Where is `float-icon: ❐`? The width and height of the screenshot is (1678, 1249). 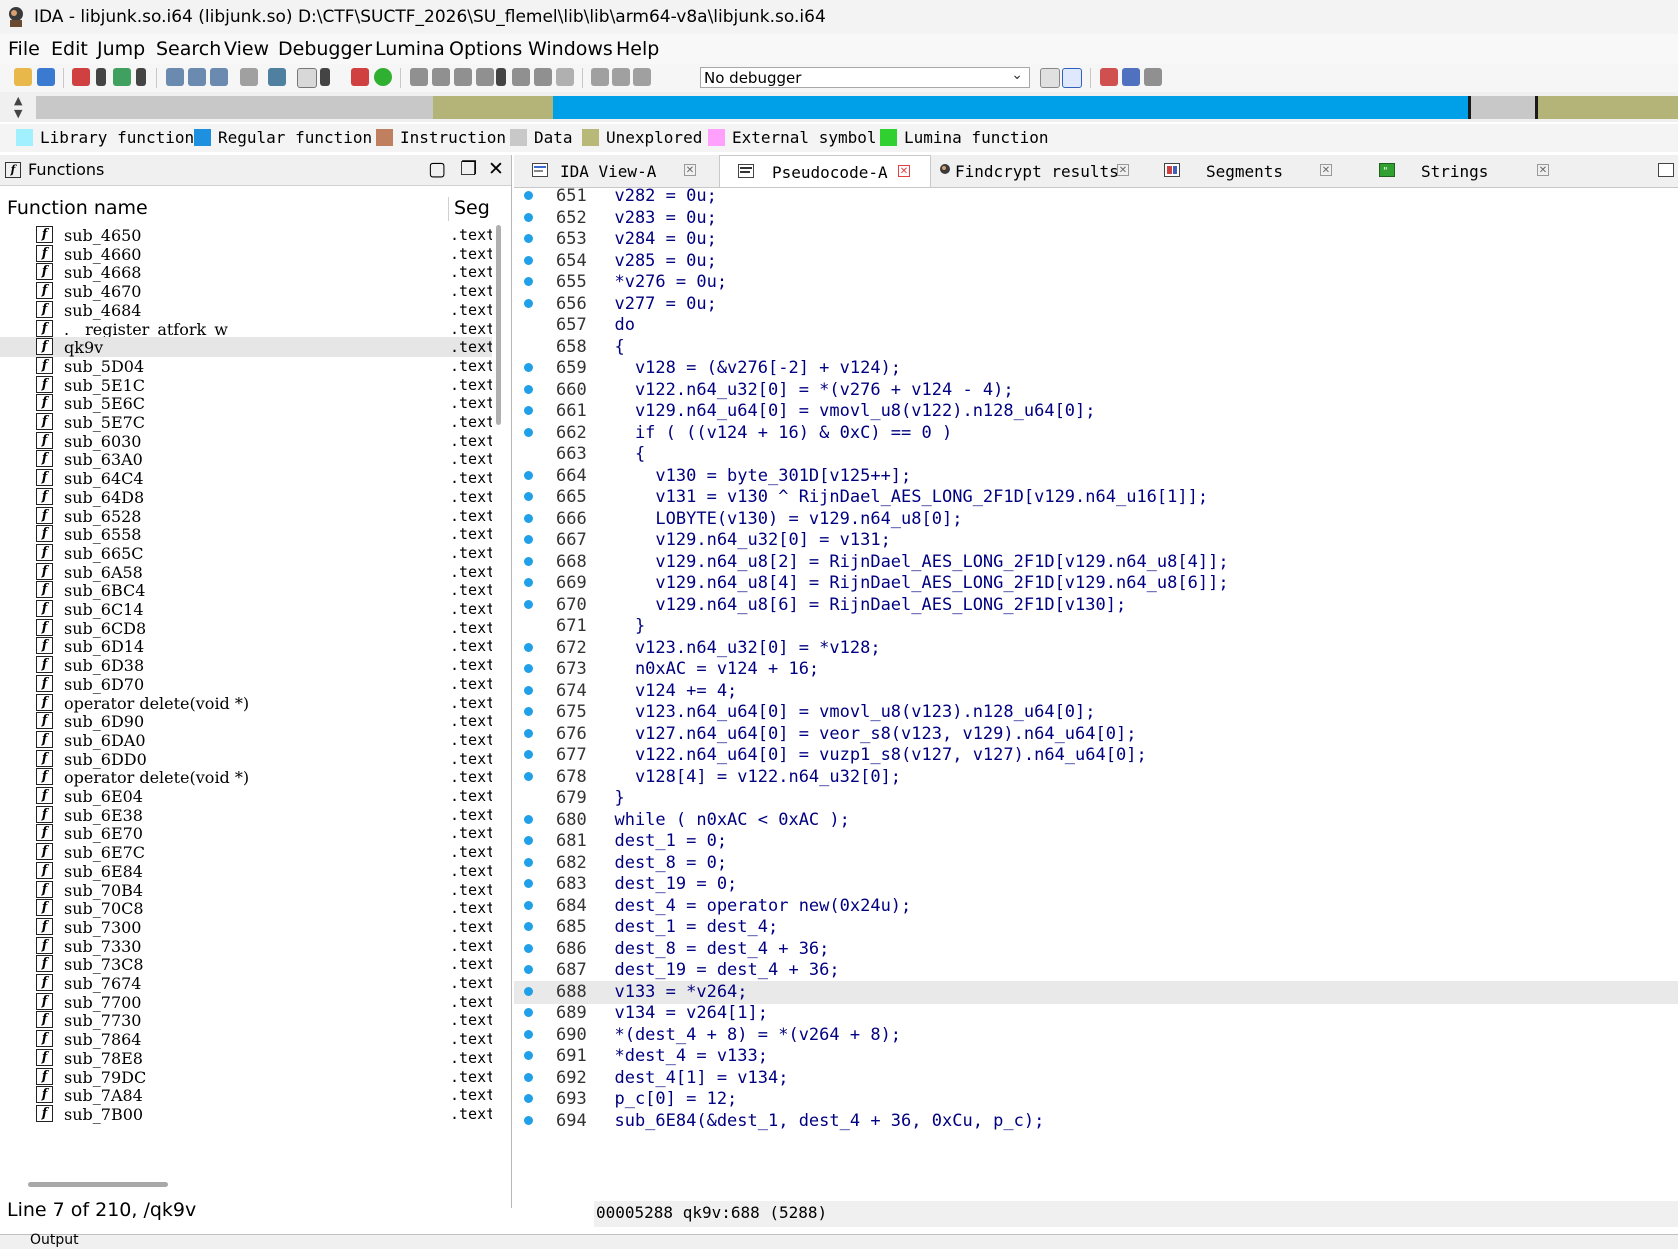 float-icon: ❐ is located at coordinates (468, 169).